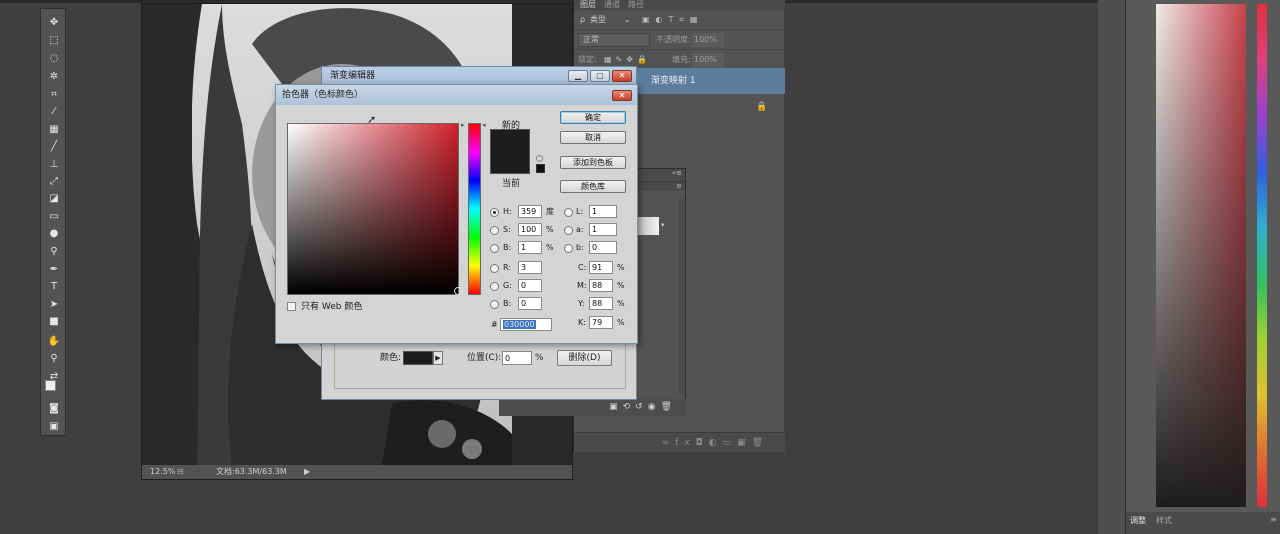  Describe the element at coordinates (494, 230) in the screenshot. I see `saturation-radio` at that location.